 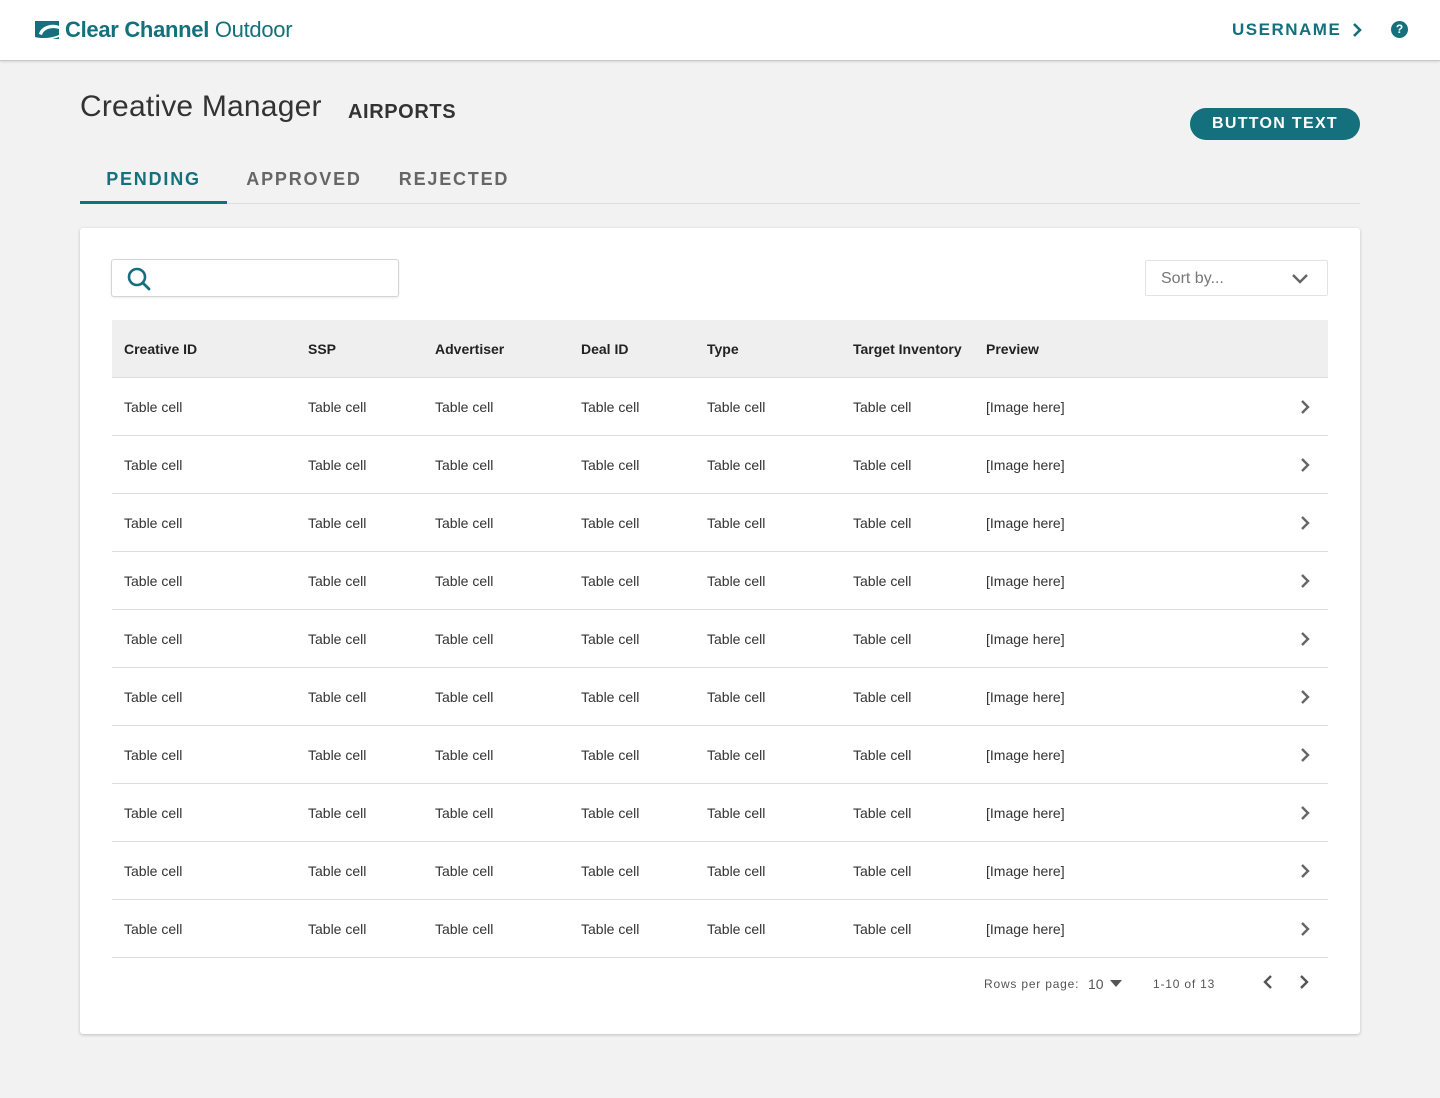 What do you see at coordinates (1275, 124) in the screenshot?
I see `primary-action-button: BUTTON TEXT` at bounding box center [1275, 124].